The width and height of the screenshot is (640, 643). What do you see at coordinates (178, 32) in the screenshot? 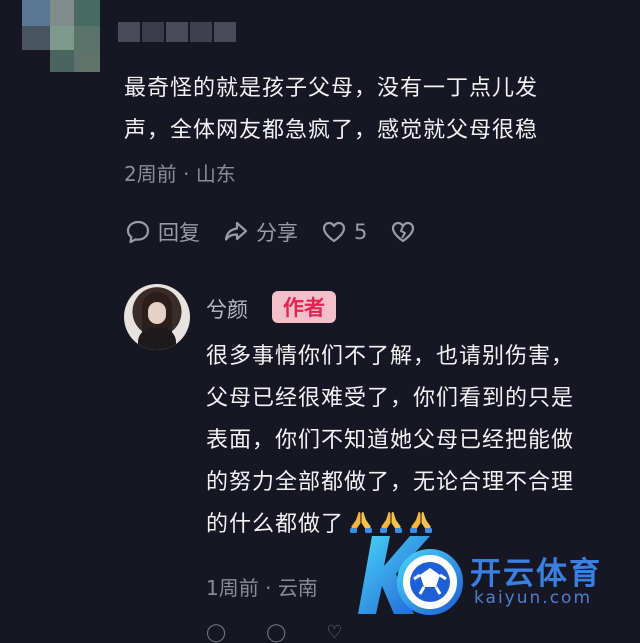
I see `comment1-username-blurred` at bounding box center [178, 32].